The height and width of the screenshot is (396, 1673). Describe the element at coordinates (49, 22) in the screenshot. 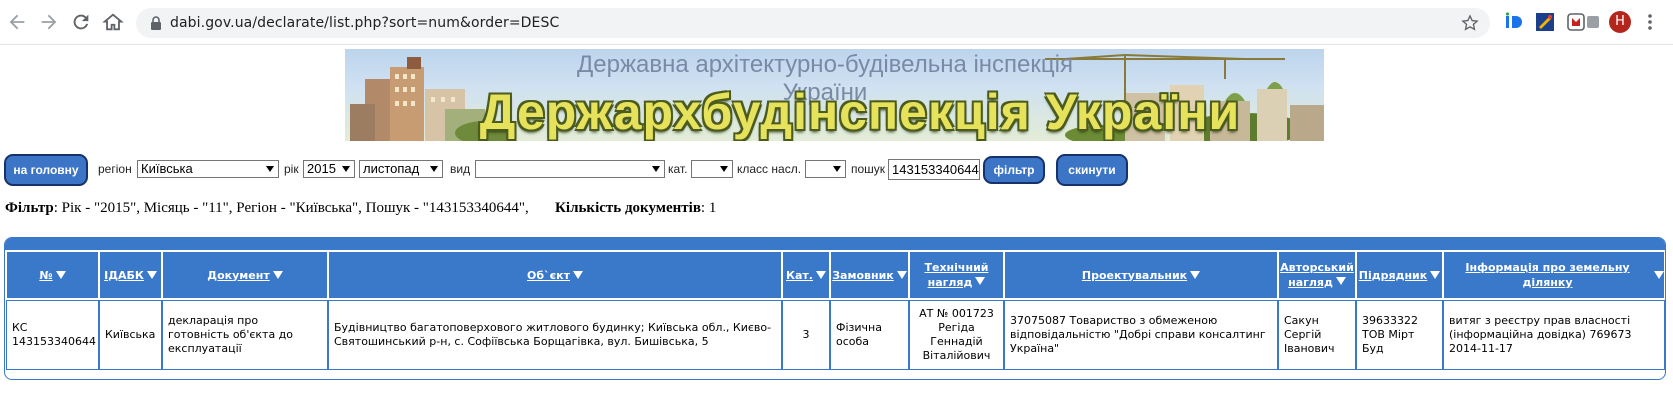

I see `forward-arrow-icon` at that location.